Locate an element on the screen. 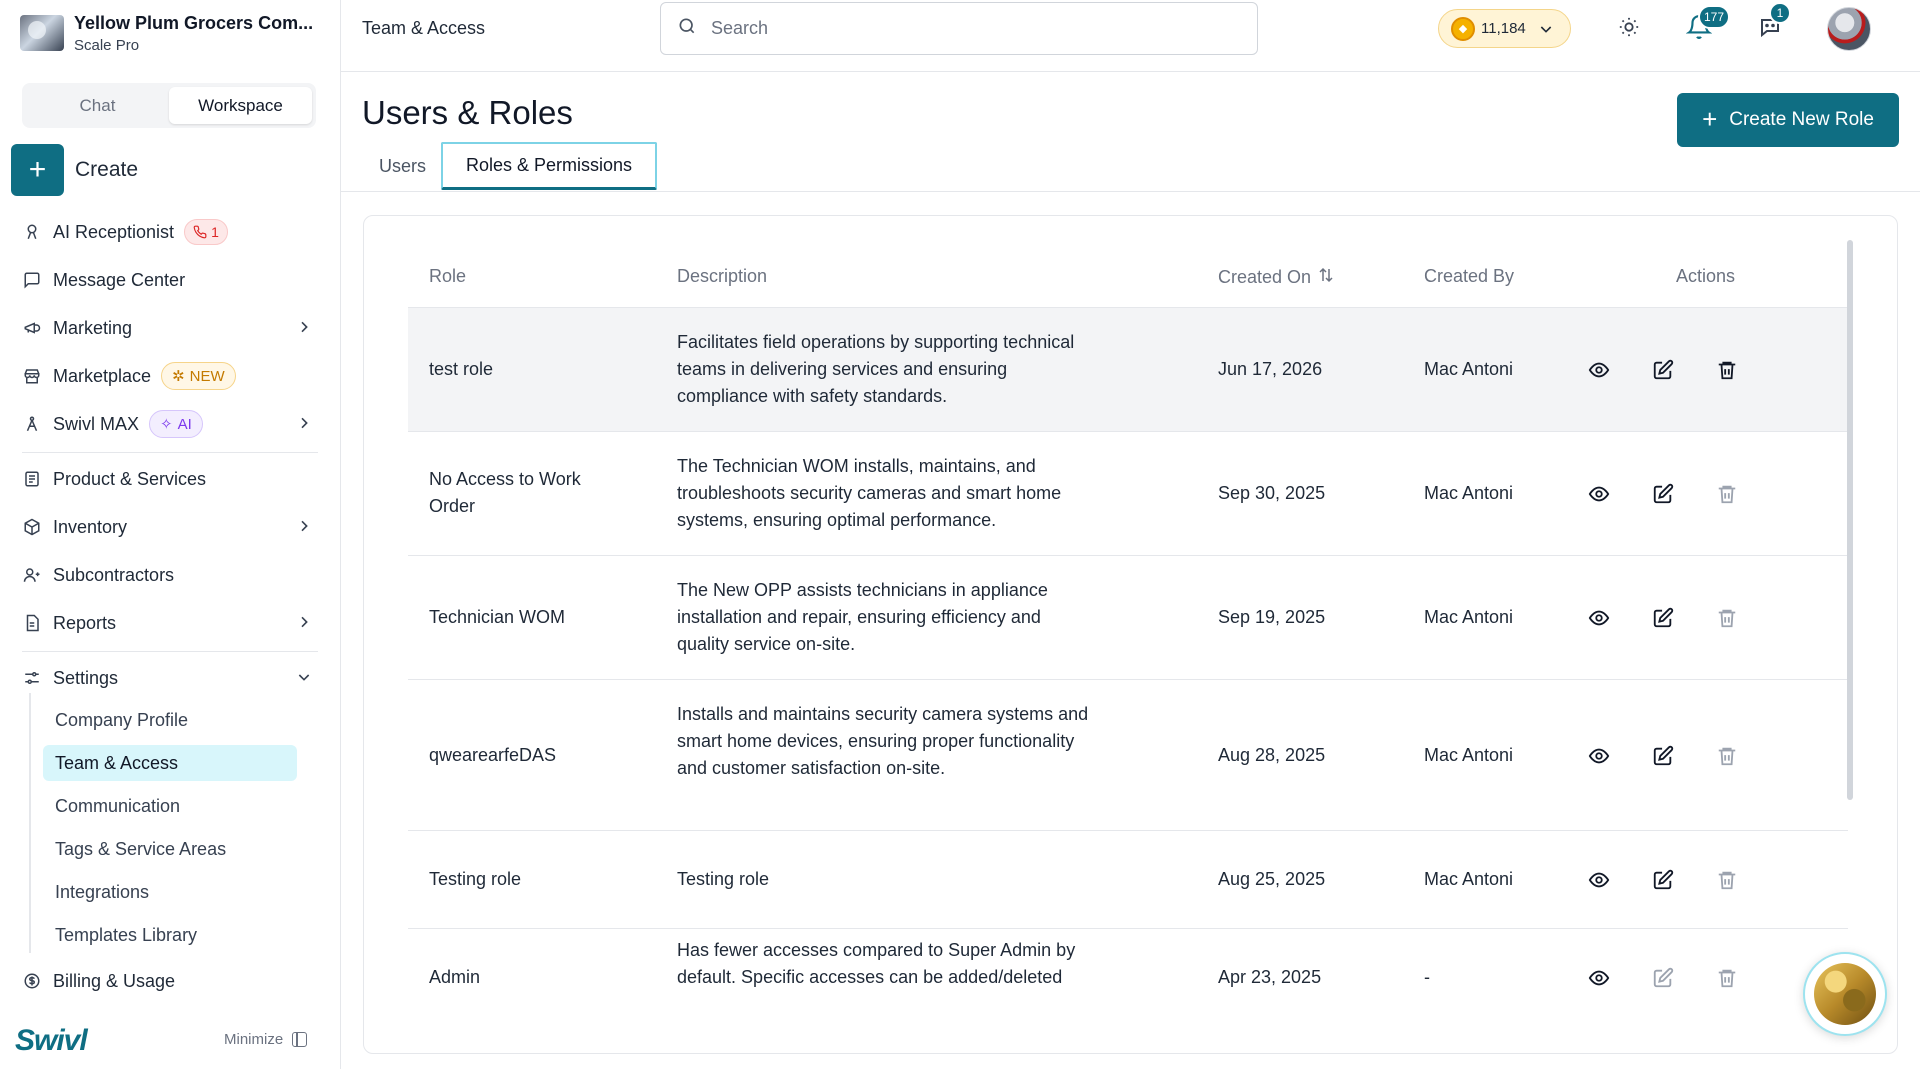 The width and height of the screenshot is (1920, 1069). sidebar-toggle-icon is located at coordinates (300, 1039).